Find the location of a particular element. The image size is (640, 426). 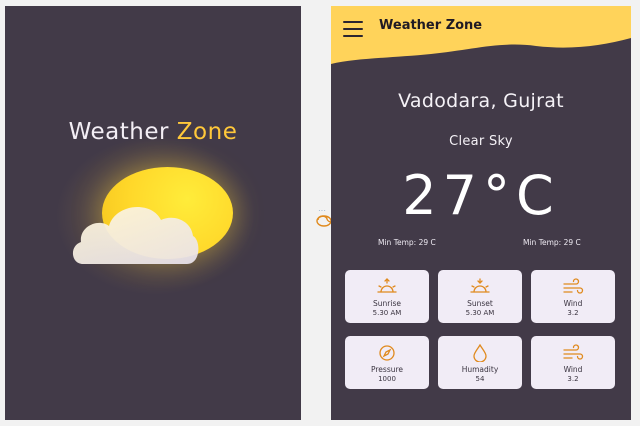

card-label: Humadity is located at coordinates (480, 369).